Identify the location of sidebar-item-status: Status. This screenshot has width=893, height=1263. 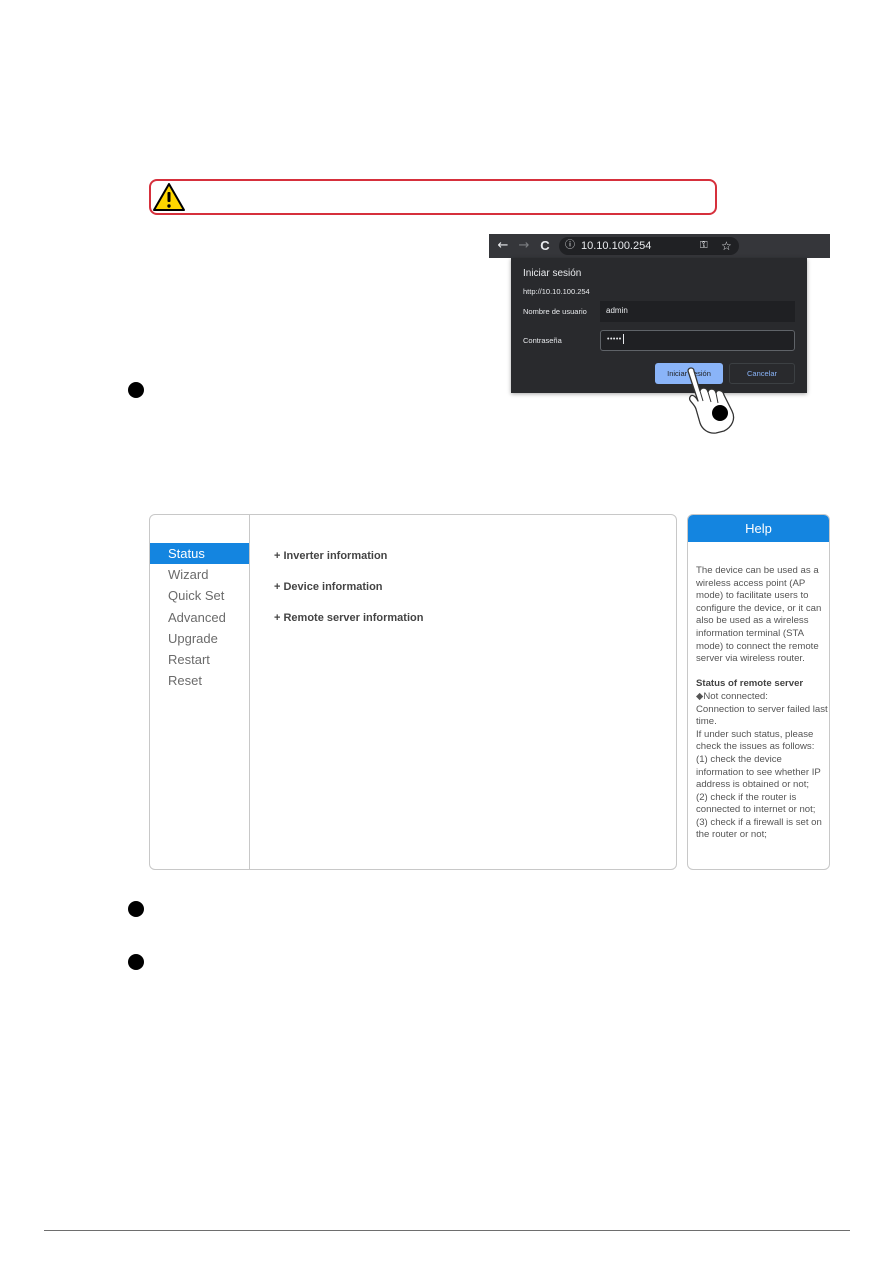
(199, 553).